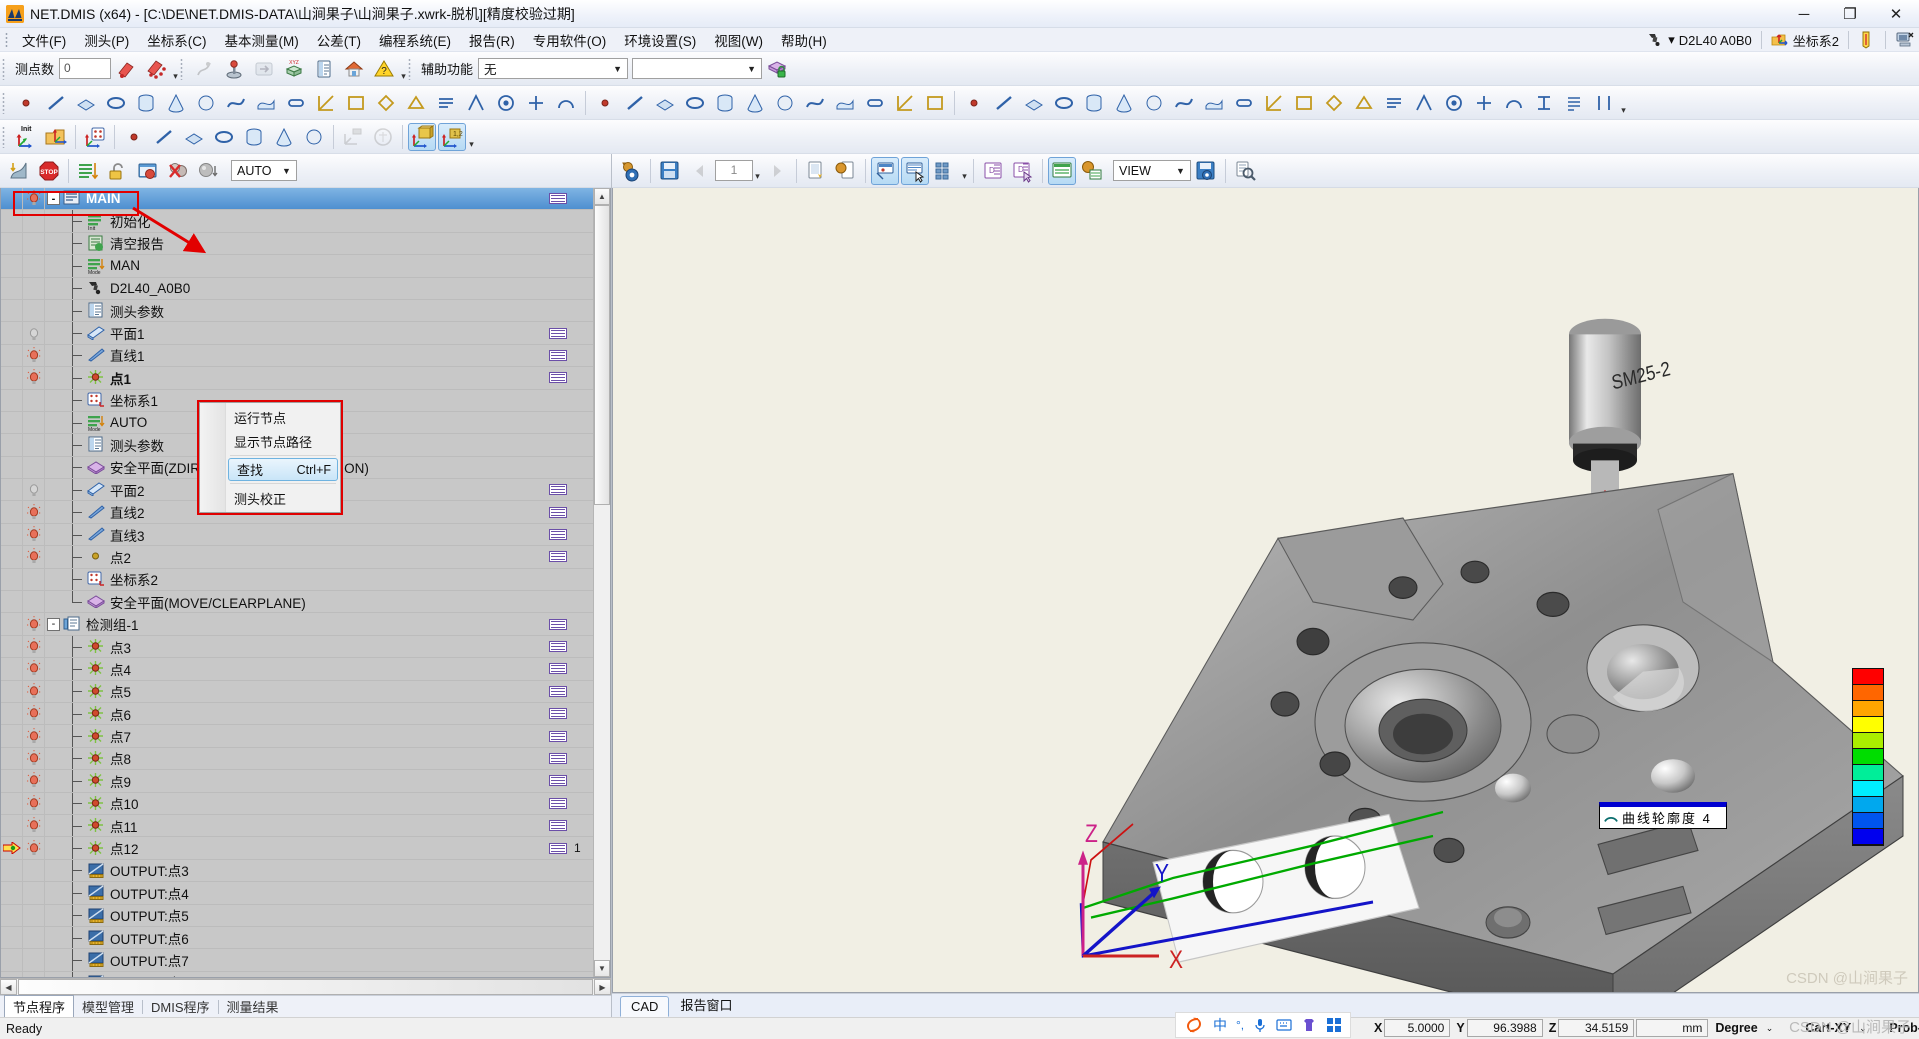  What do you see at coordinates (1214, 103) in the screenshot?
I see `line-profile-icon` at bounding box center [1214, 103].